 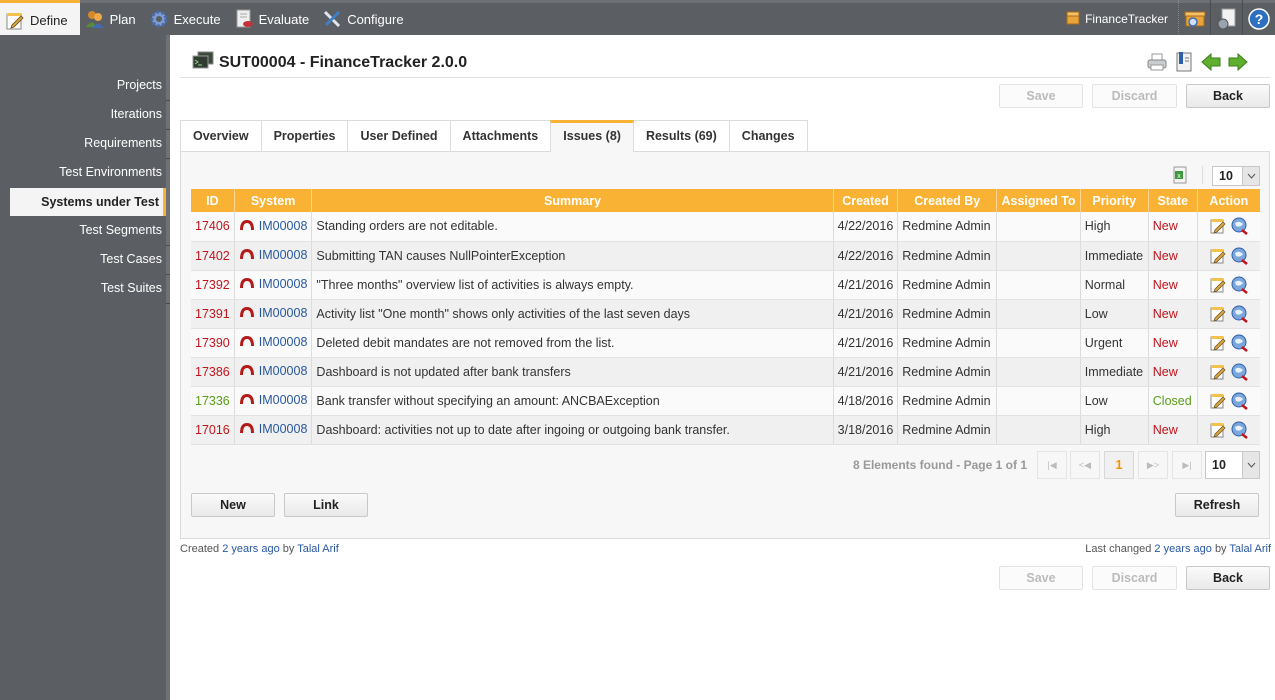 I want to click on back-button: Back, so click(x=1228, y=96).